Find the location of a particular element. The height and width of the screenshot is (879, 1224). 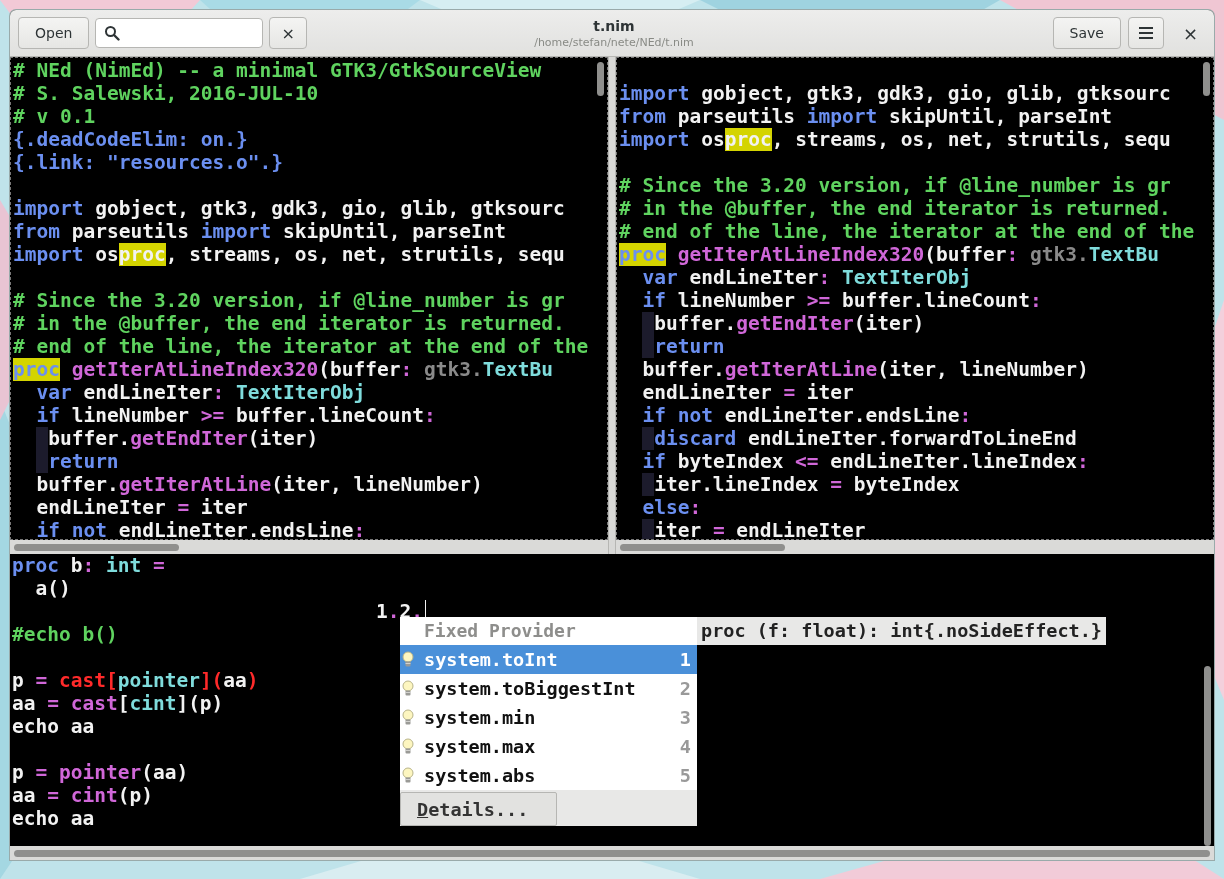

code-line: a() is located at coordinates (52, 588).